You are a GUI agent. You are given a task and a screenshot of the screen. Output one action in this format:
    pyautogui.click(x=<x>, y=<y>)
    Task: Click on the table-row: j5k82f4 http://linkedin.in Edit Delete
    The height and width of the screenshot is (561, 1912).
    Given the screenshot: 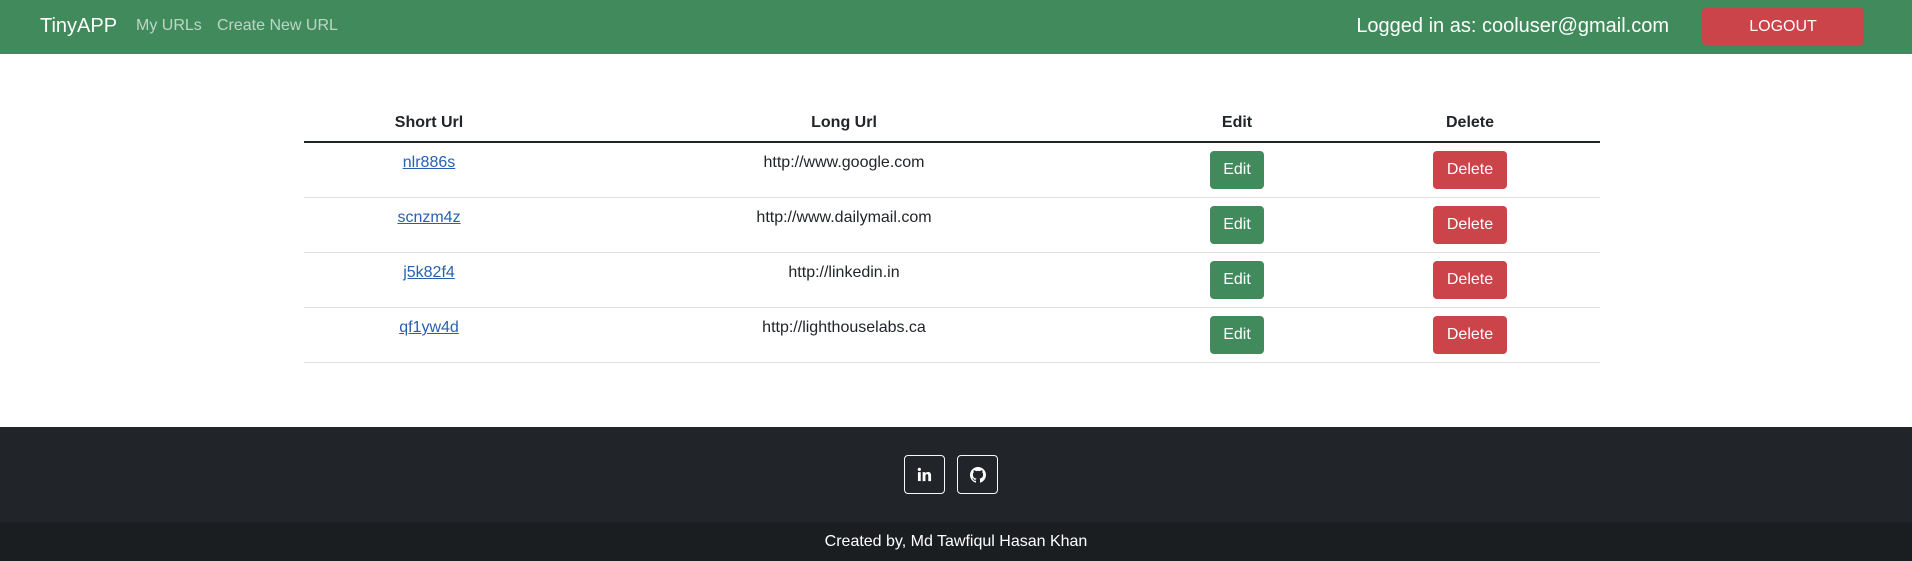 What is the action you would take?
    pyautogui.click(x=952, y=280)
    